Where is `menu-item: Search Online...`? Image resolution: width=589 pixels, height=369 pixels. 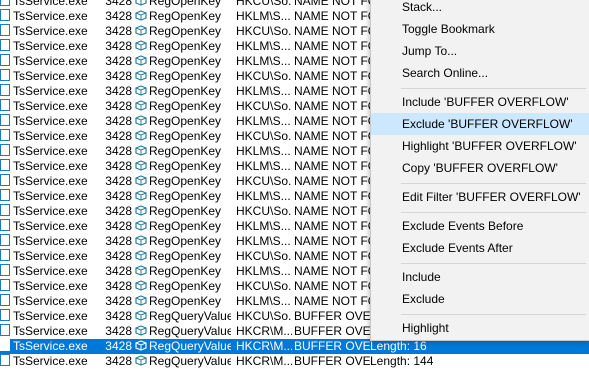
menu-item: Search Online... is located at coordinates (480, 73).